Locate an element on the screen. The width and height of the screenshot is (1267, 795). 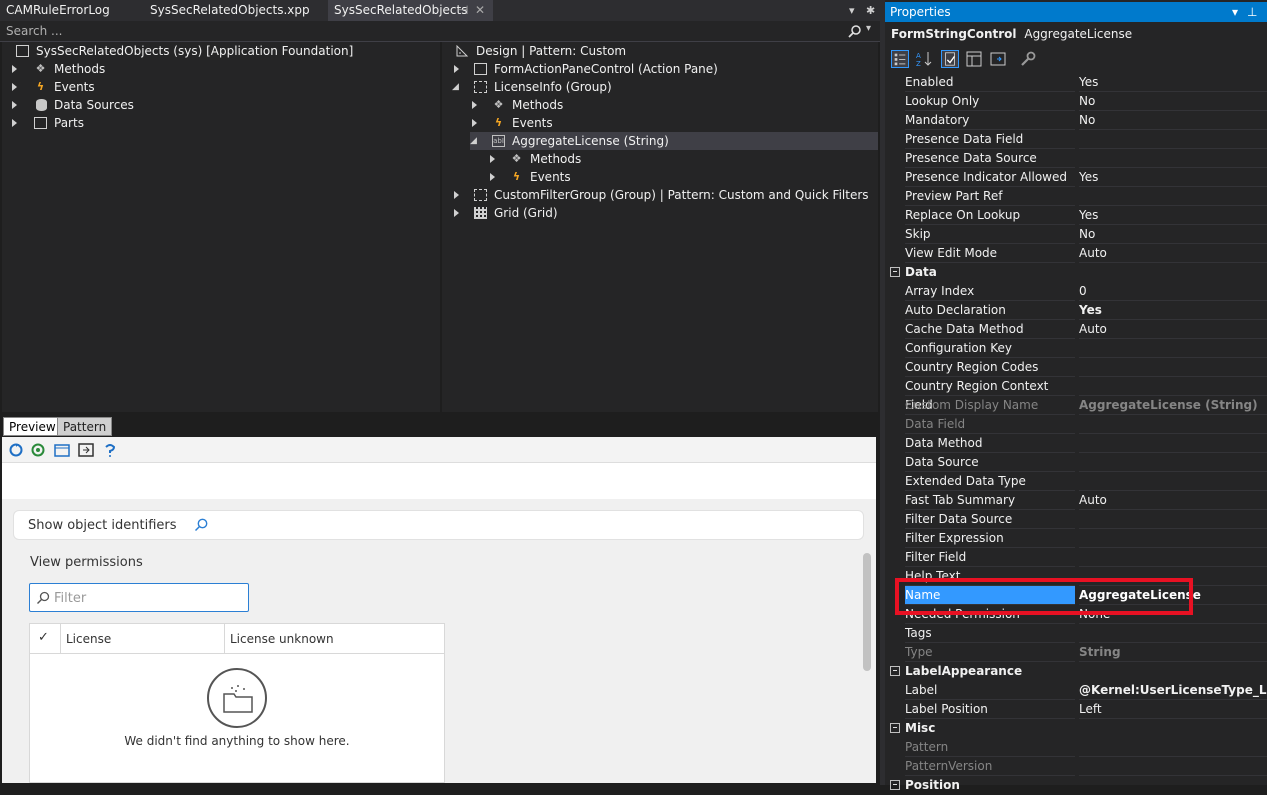
property-row: Filter Field is located at coordinates (1078, 557).